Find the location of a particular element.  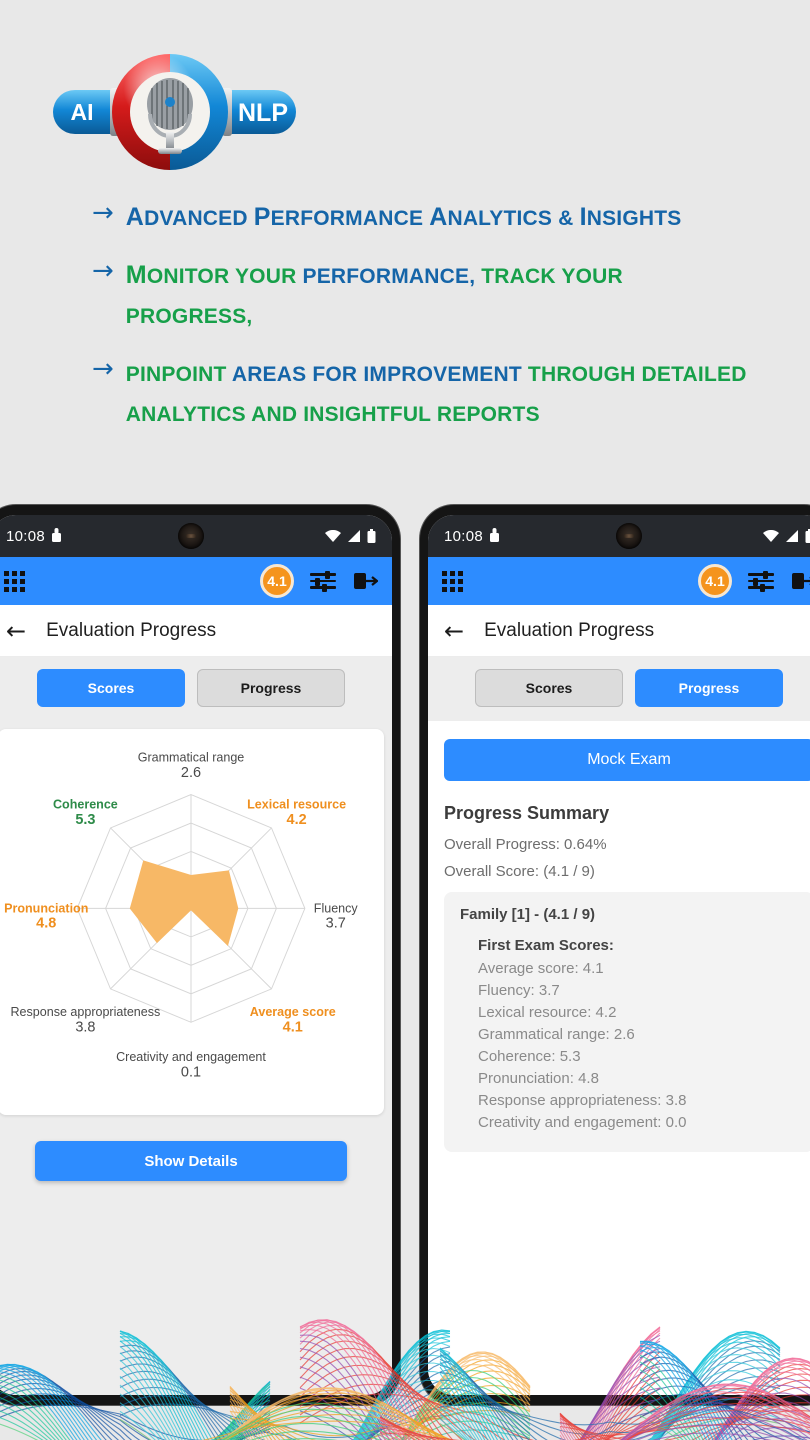

app-logo: AI NLP is located at coordinates (173, 112).